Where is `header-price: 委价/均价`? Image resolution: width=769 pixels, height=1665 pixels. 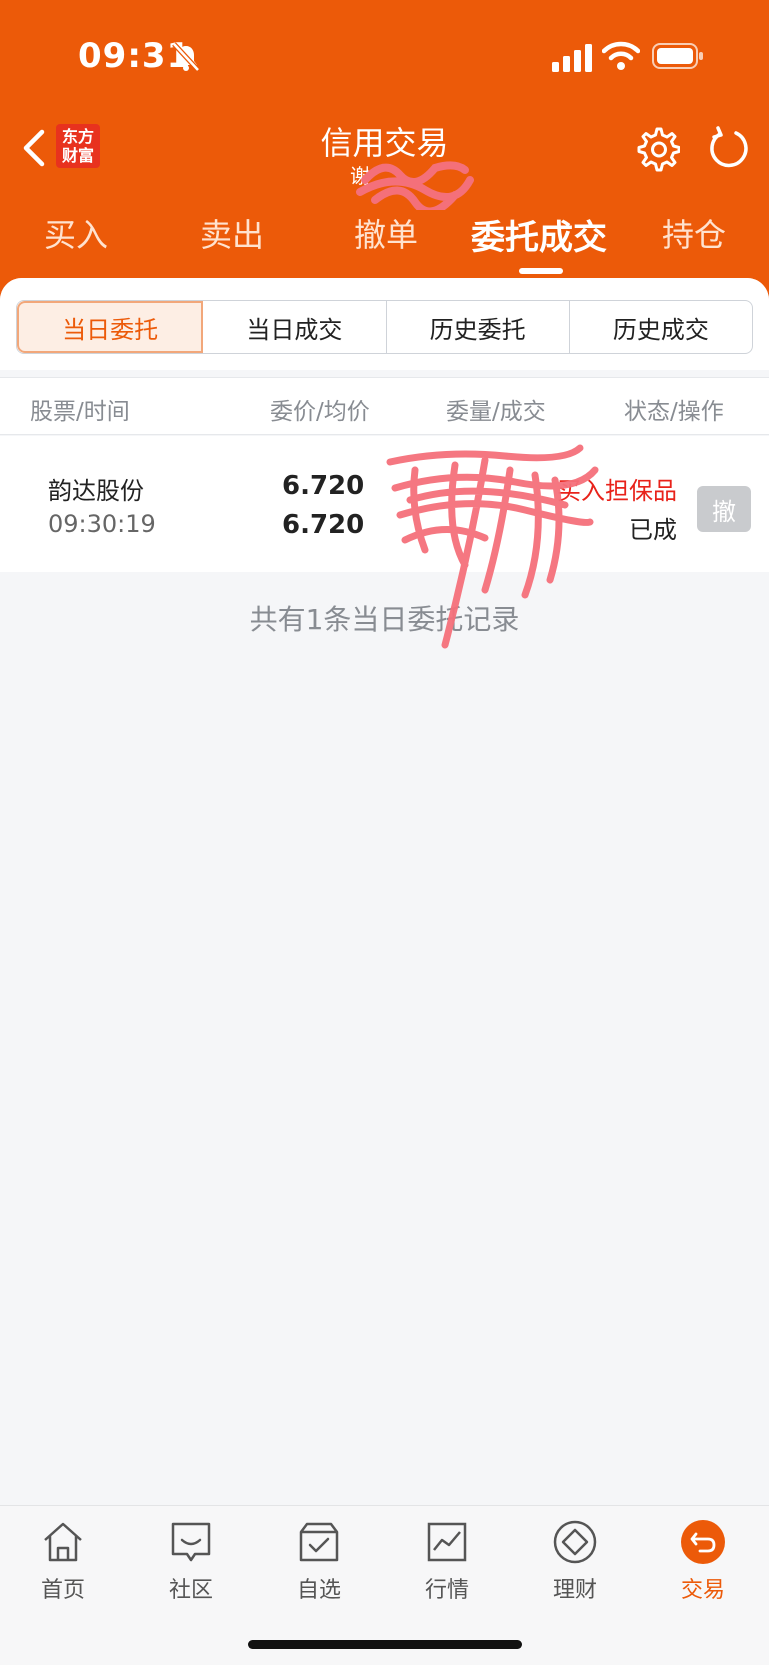 header-price: 委价/均价 is located at coordinates (320, 412).